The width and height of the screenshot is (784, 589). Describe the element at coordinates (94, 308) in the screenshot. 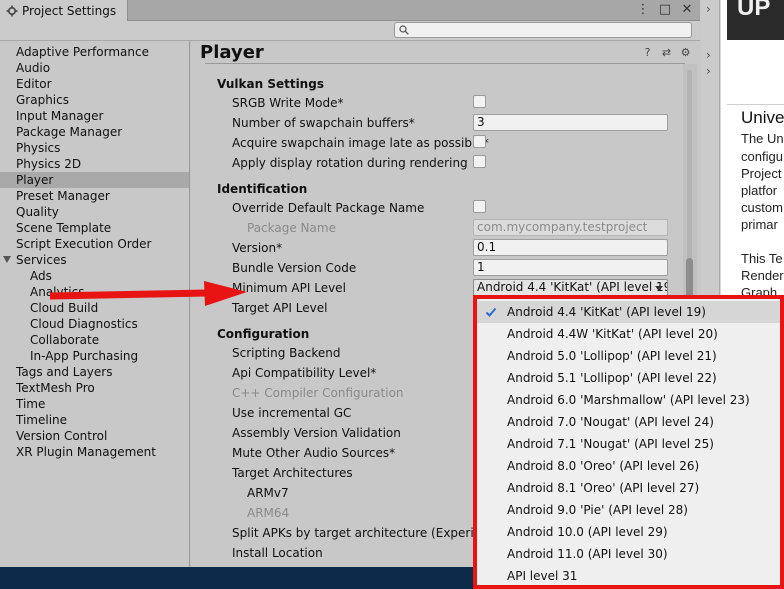

I see `sidebar-item-cloud-build: Cloud Build` at that location.